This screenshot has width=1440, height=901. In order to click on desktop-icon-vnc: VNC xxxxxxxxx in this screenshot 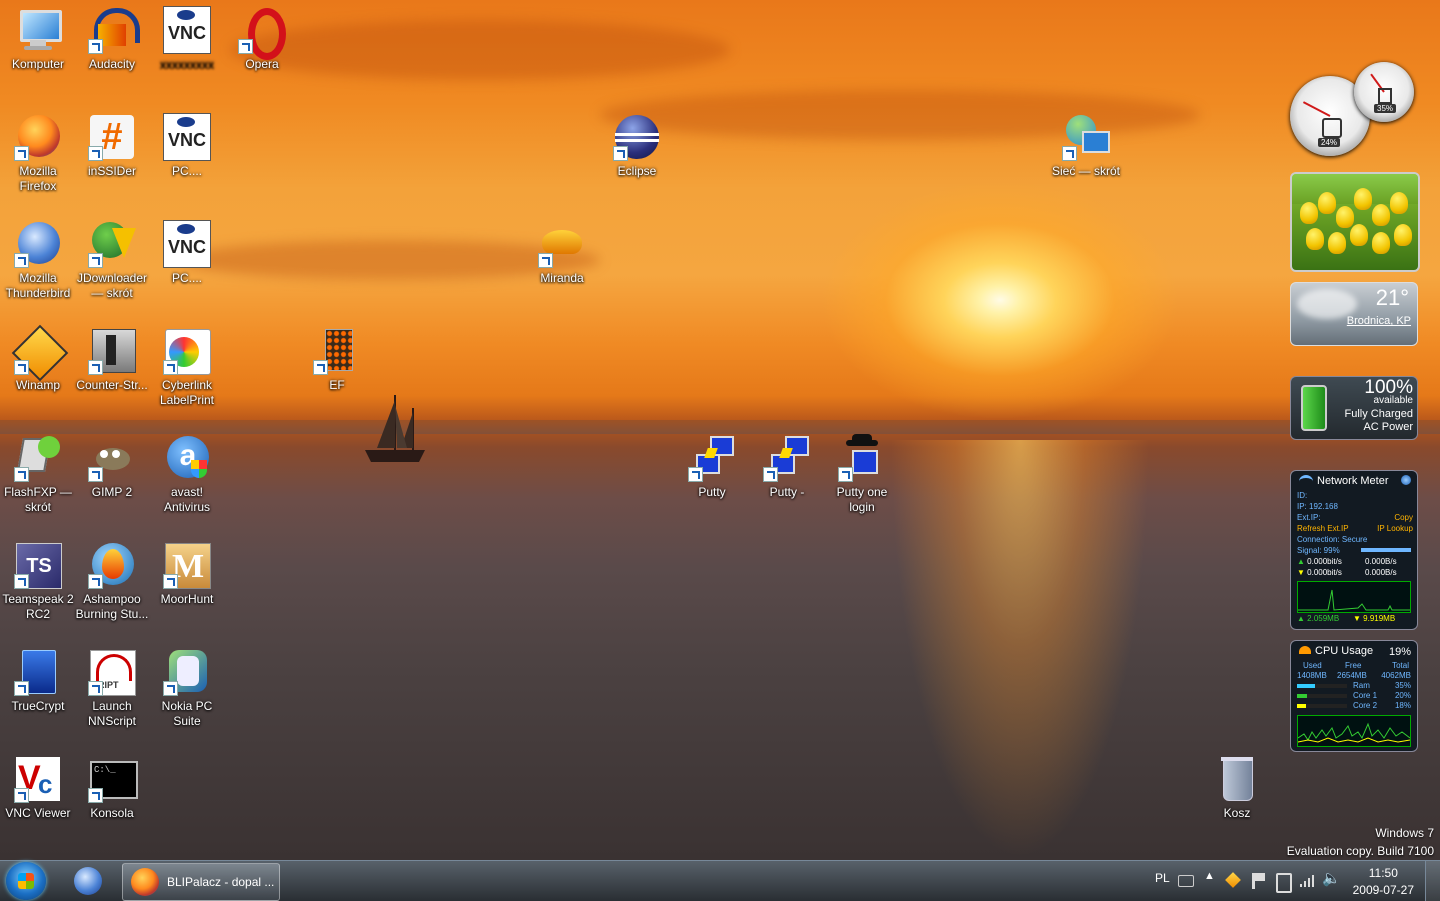, I will do `click(187, 39)`.